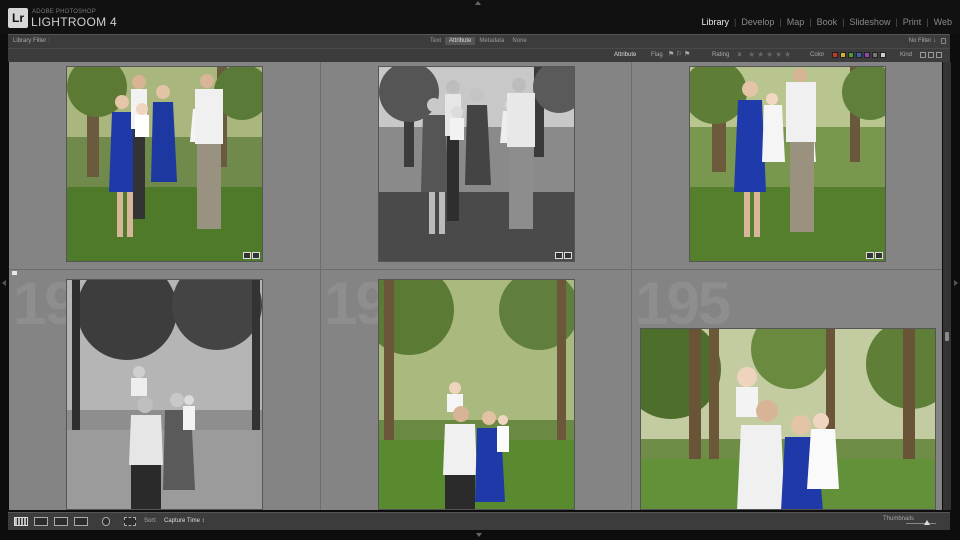  I want to click on loupe-view-icon, so click(41, 521).